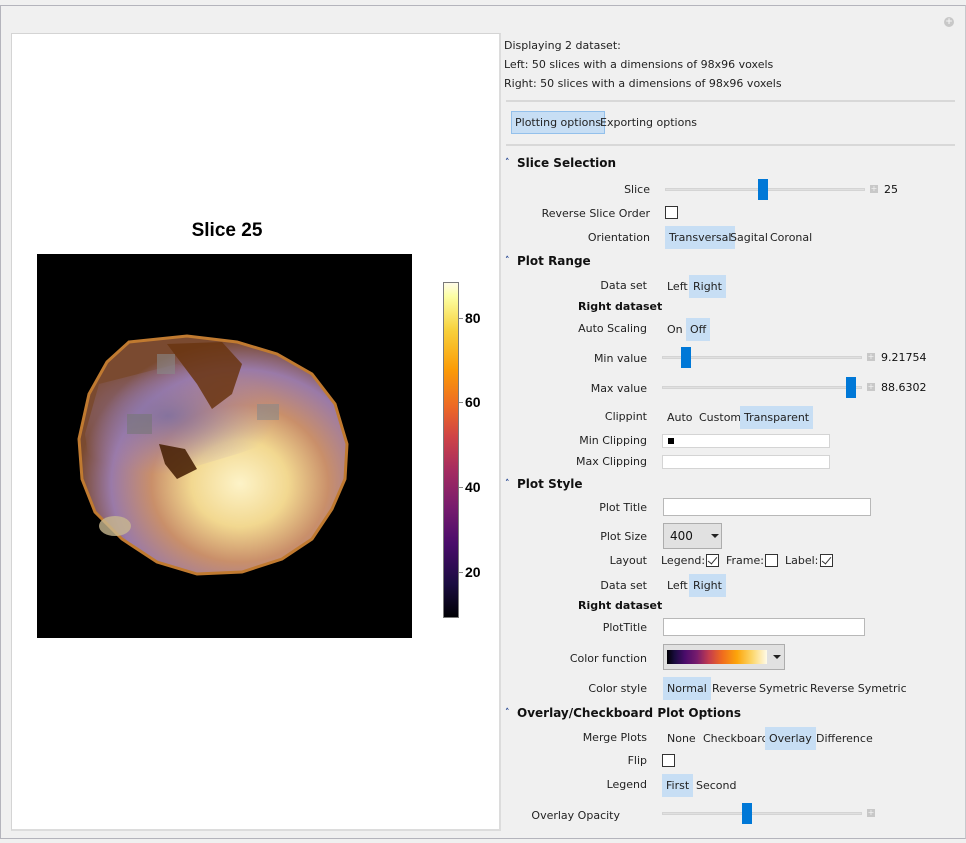  Describe the element at coordinates (949, 22) in the screenshot. I see `plus-circle-icon: +` at that location.